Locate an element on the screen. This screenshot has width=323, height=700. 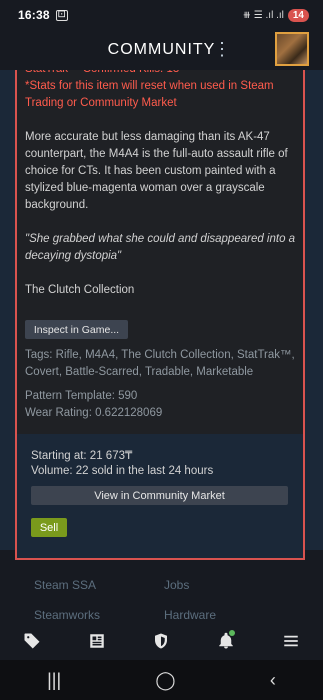
signal-icons: ⧻ ☰ .ıl .ıl is located at coordinates (263, 15).